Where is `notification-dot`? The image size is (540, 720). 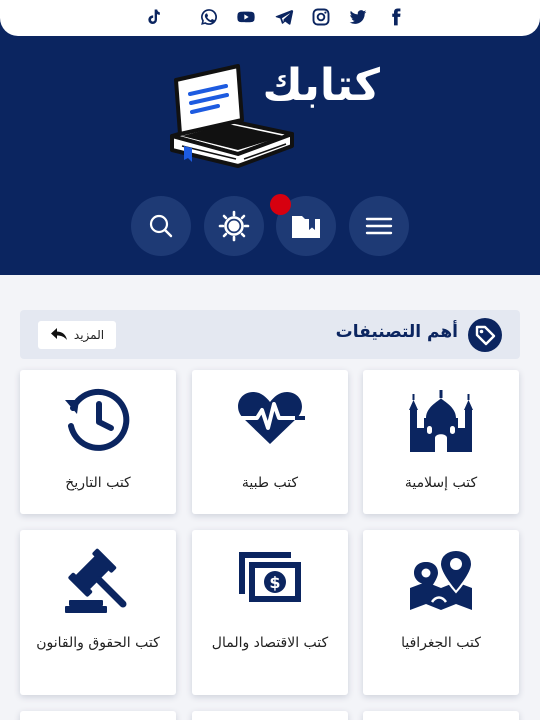 notification-dot is located at coordinates (280, 204).